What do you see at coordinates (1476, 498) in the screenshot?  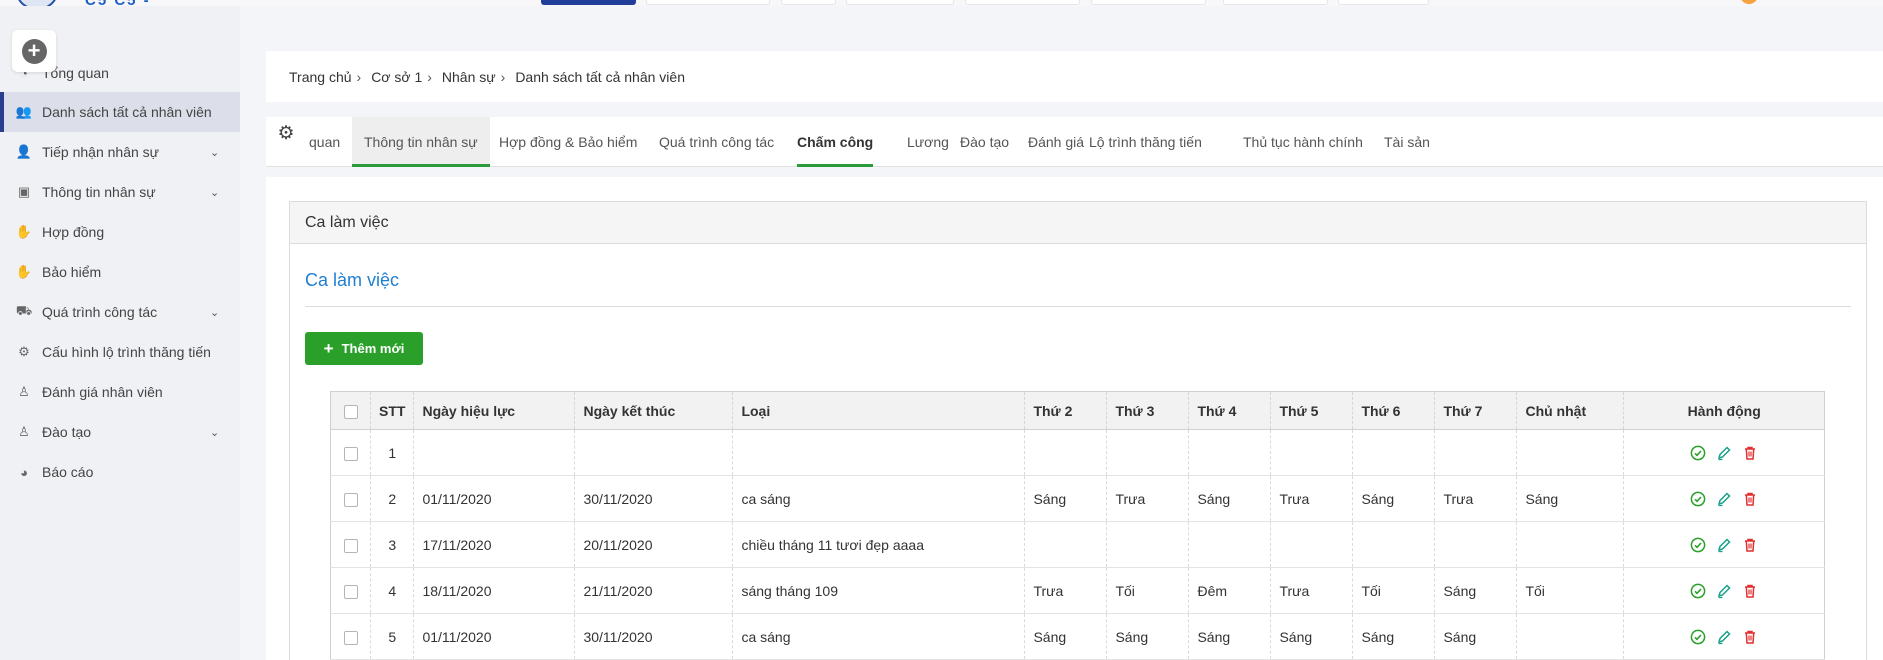 I see `cell-sat: Trưa` at bounding box center [1476, 498].